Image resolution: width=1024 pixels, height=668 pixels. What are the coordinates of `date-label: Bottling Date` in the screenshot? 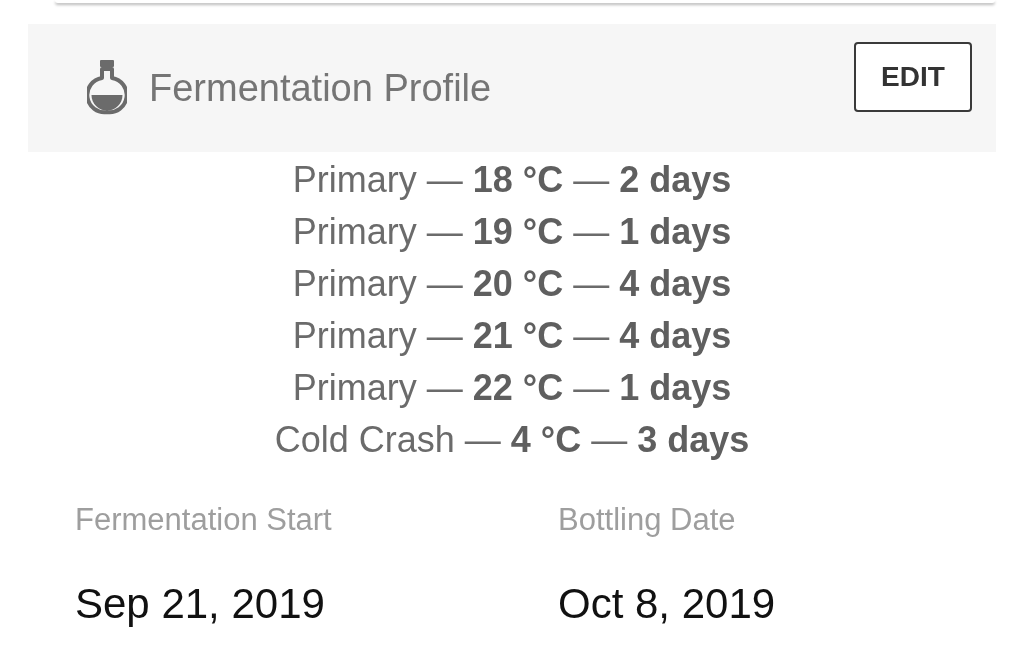 It's located at (647, 520).